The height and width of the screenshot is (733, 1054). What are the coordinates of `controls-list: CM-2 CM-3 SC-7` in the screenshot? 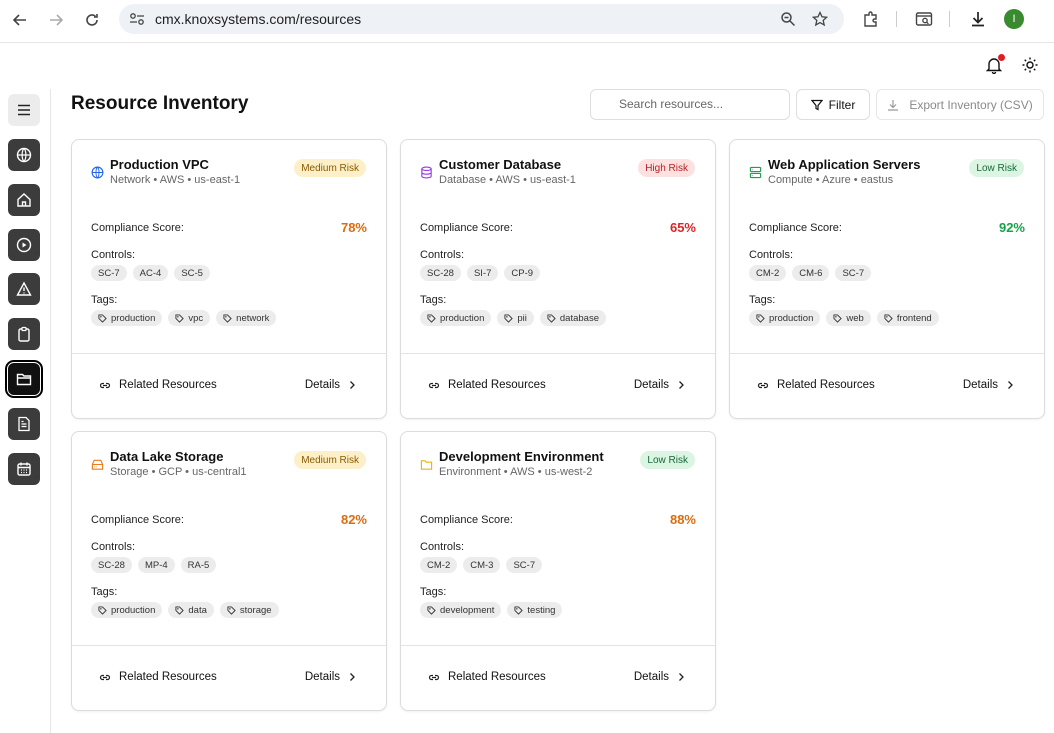 It's located at (481, 565).